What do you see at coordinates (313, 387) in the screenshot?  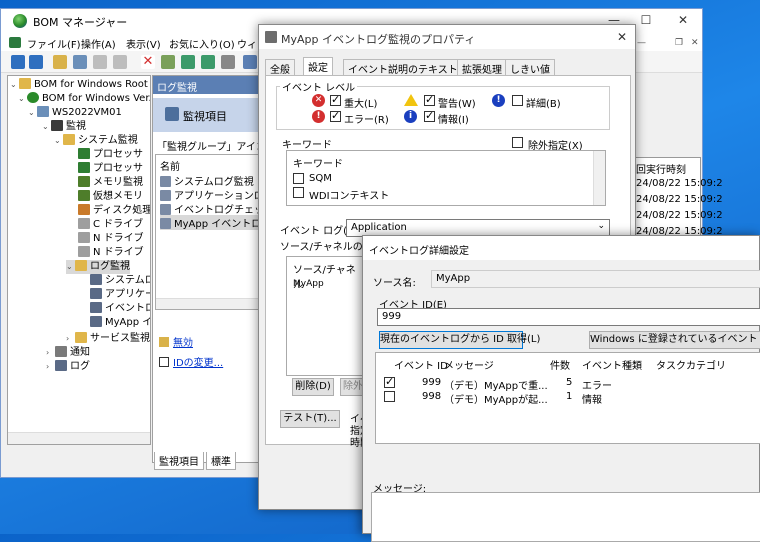 I see `delete-button: 削除(D)` at bounding box center [313, 387].